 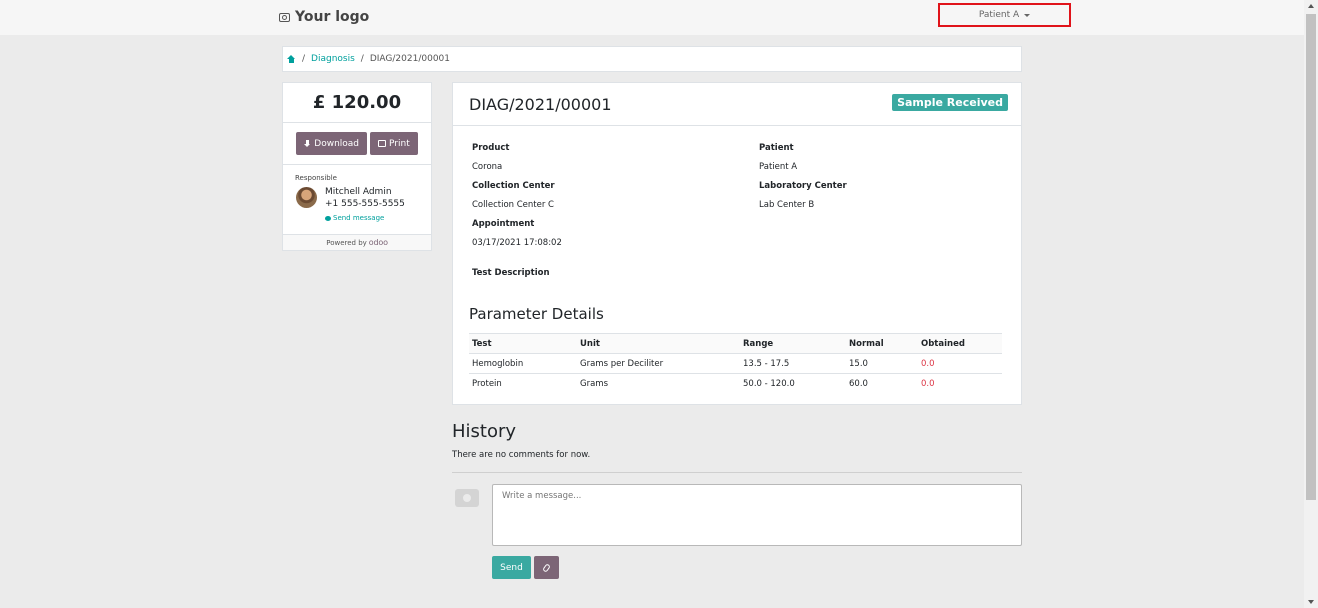 I want to click on print-icon, so click(x=382, y=143).